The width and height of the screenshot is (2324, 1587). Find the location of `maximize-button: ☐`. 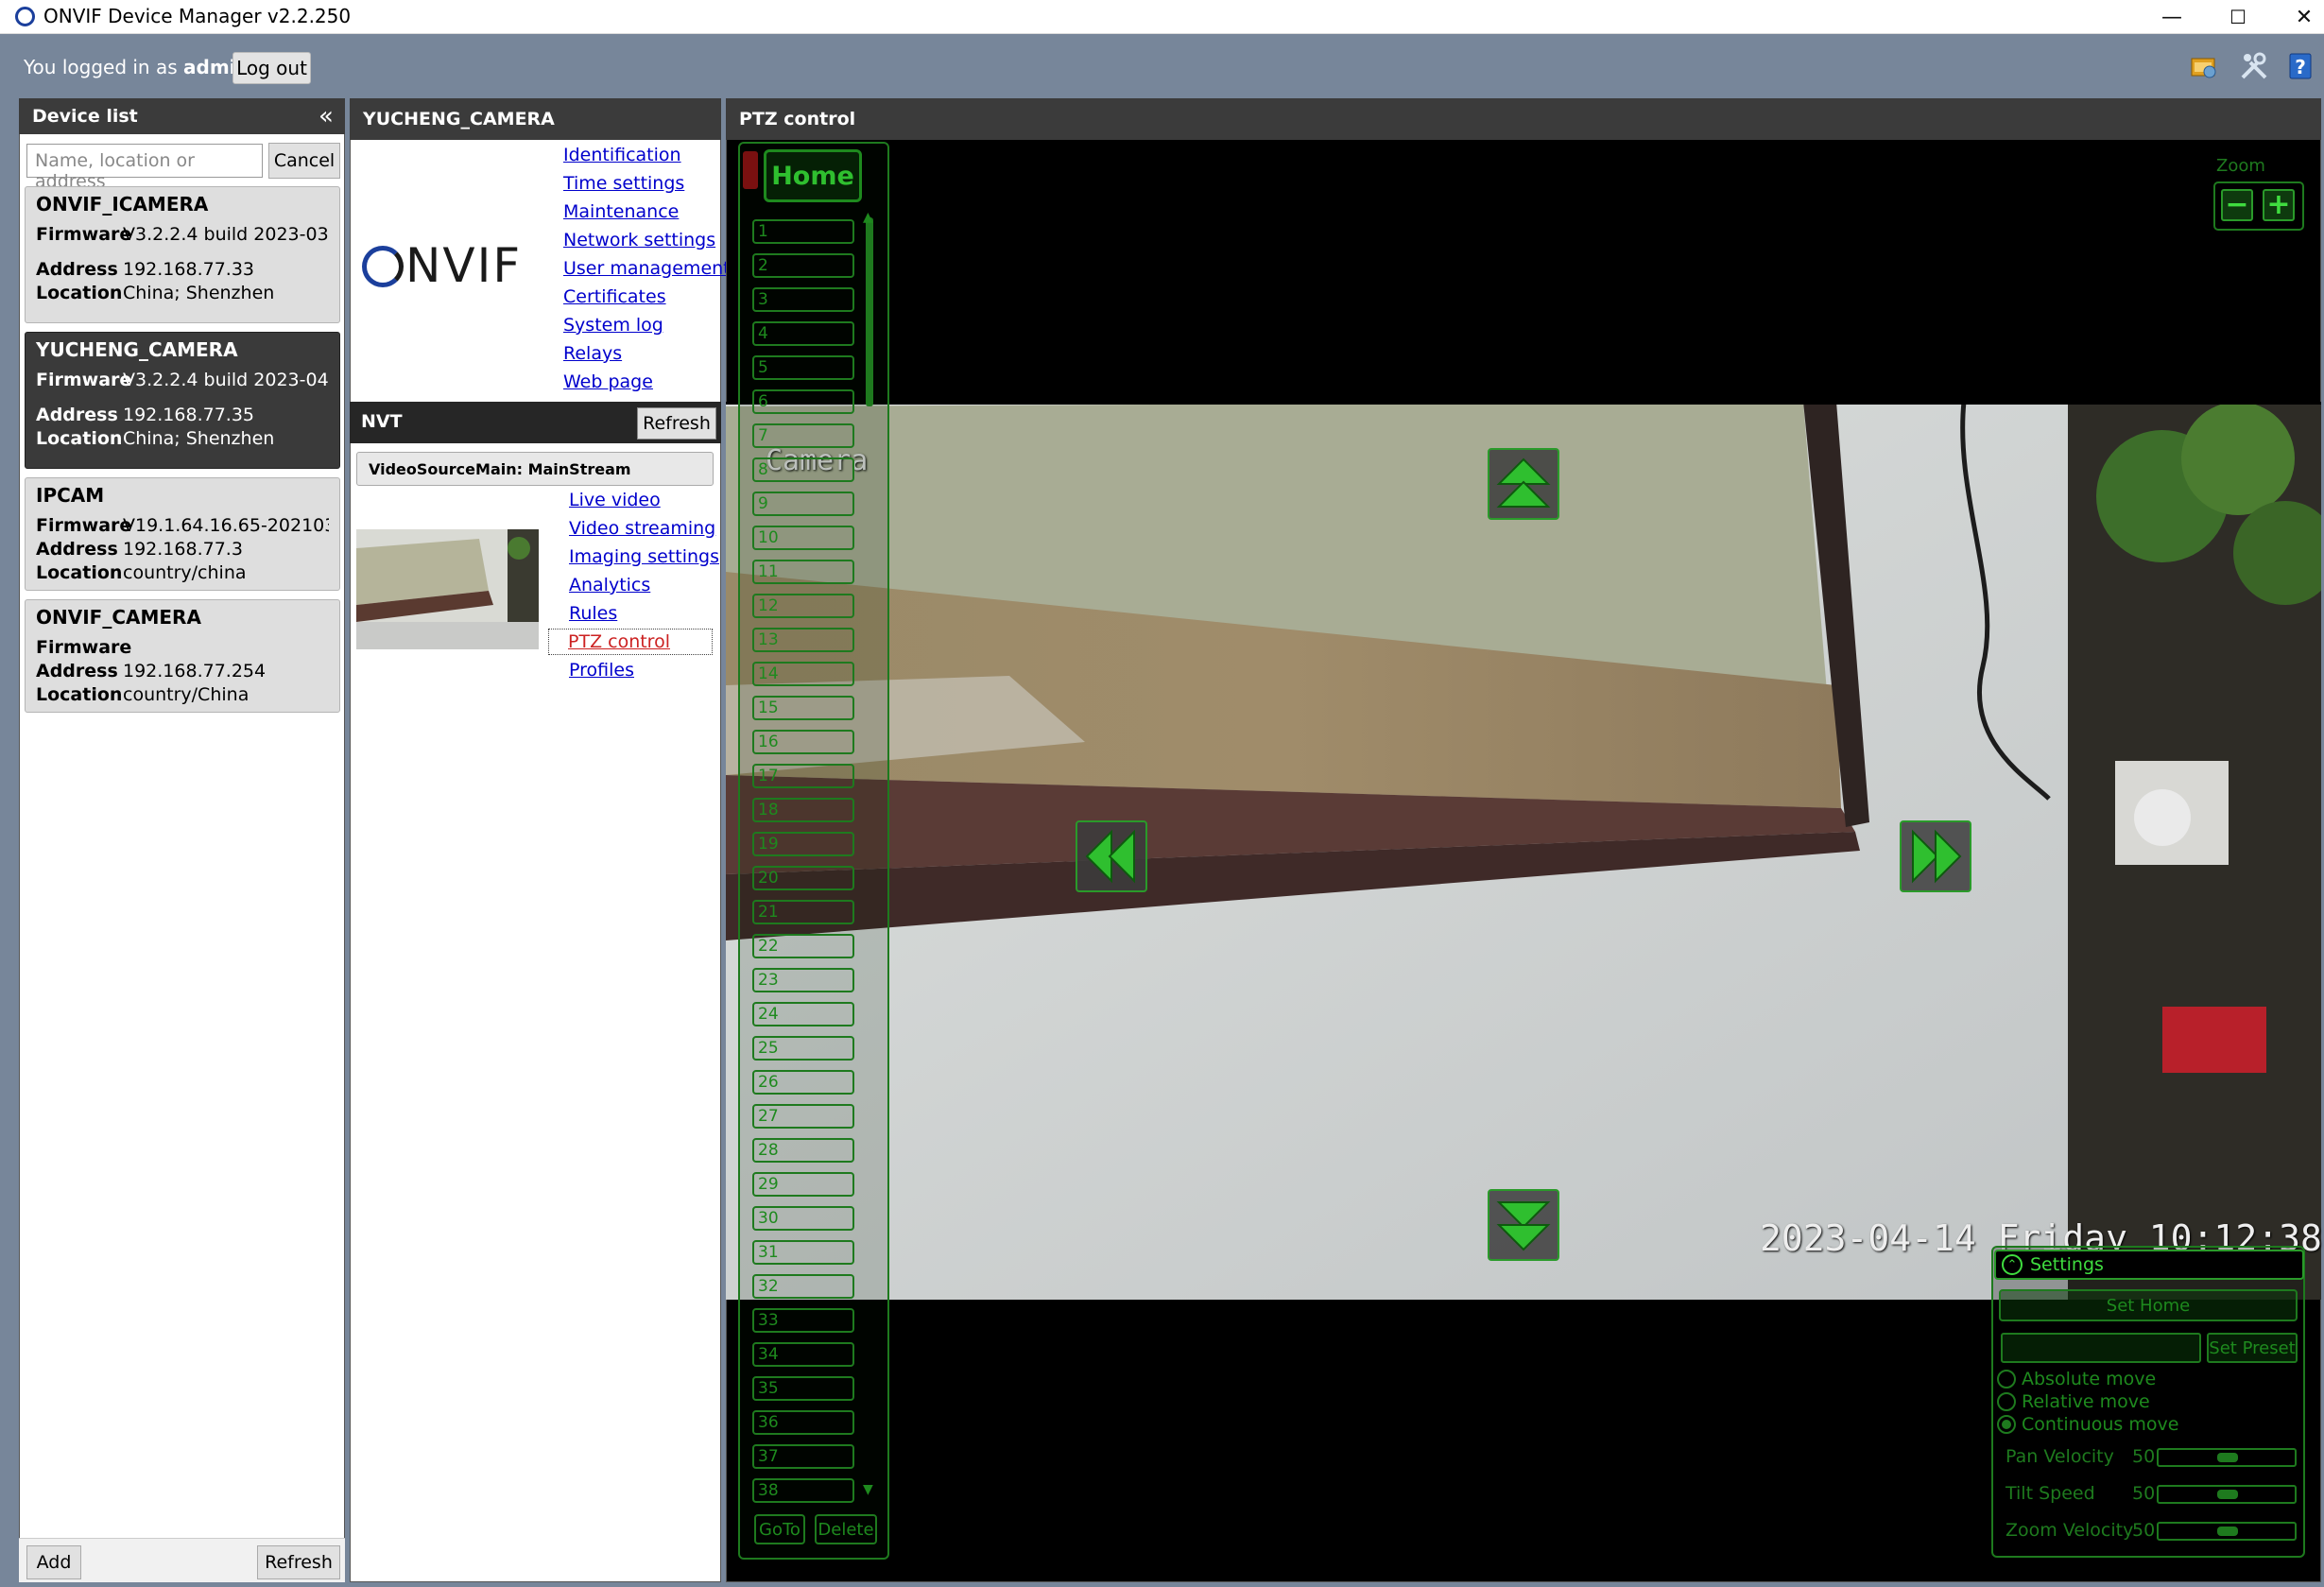

maximize-button: ☐ is located at coordinates (2238, 17).